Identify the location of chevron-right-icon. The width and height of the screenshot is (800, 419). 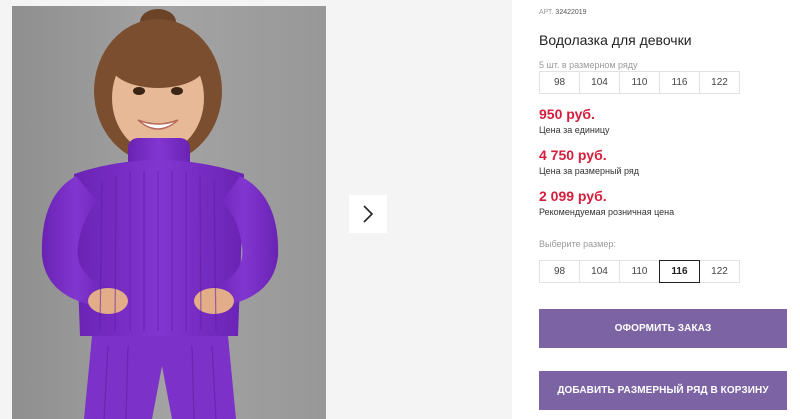
(368, 214).